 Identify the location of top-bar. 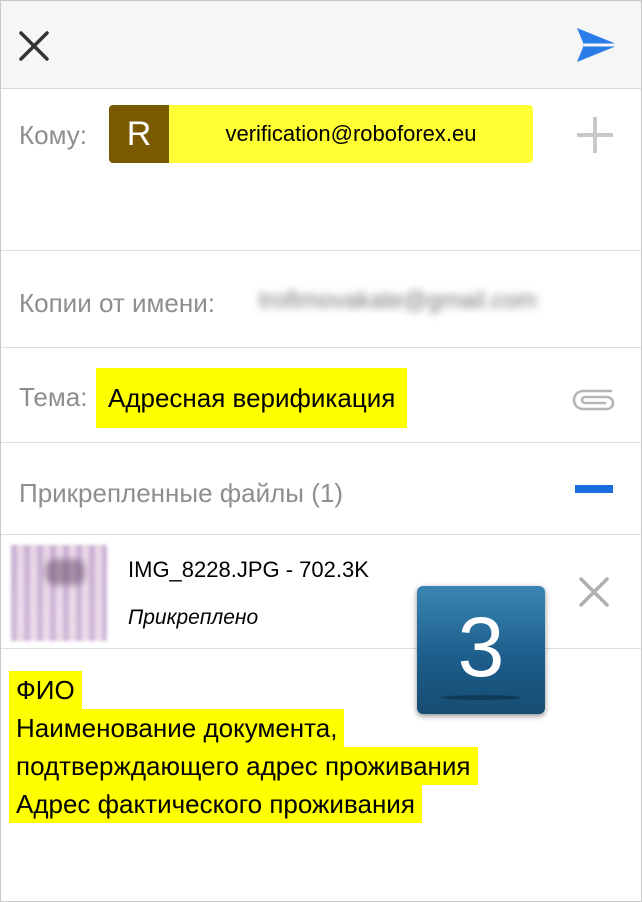
(321, 45).